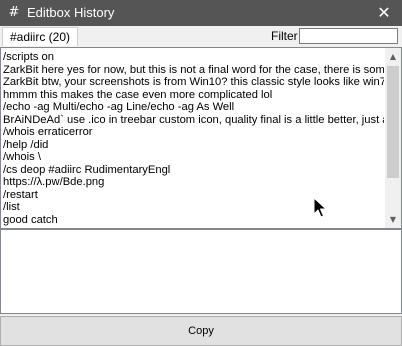  I want to click on vertical-scrollbar: ▲ ▼, so click(393, 138).